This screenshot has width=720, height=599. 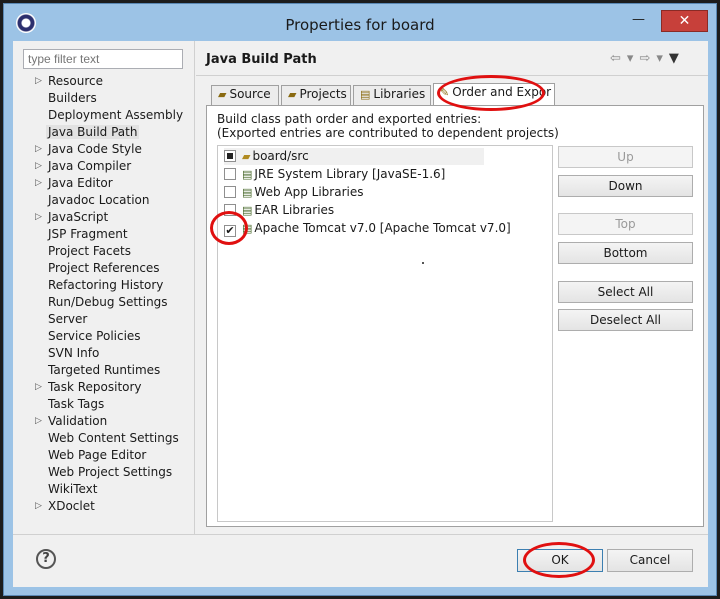 I want to click on tree-item: ▷ XDoclet, so click(x=108, y=506).